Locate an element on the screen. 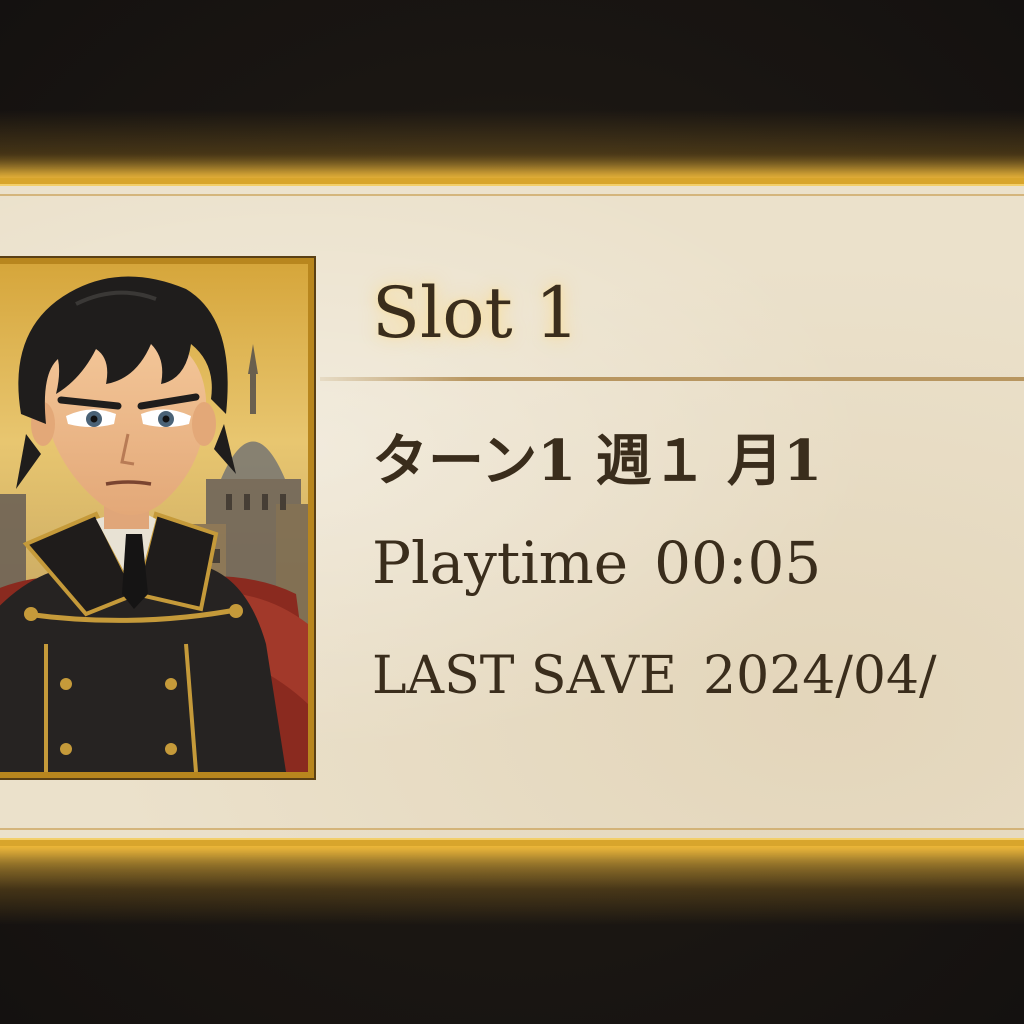 The width and height of the screenshot is (1024, 1024). last-save-value: 2024/04/ is located at coordinates (820, 676).